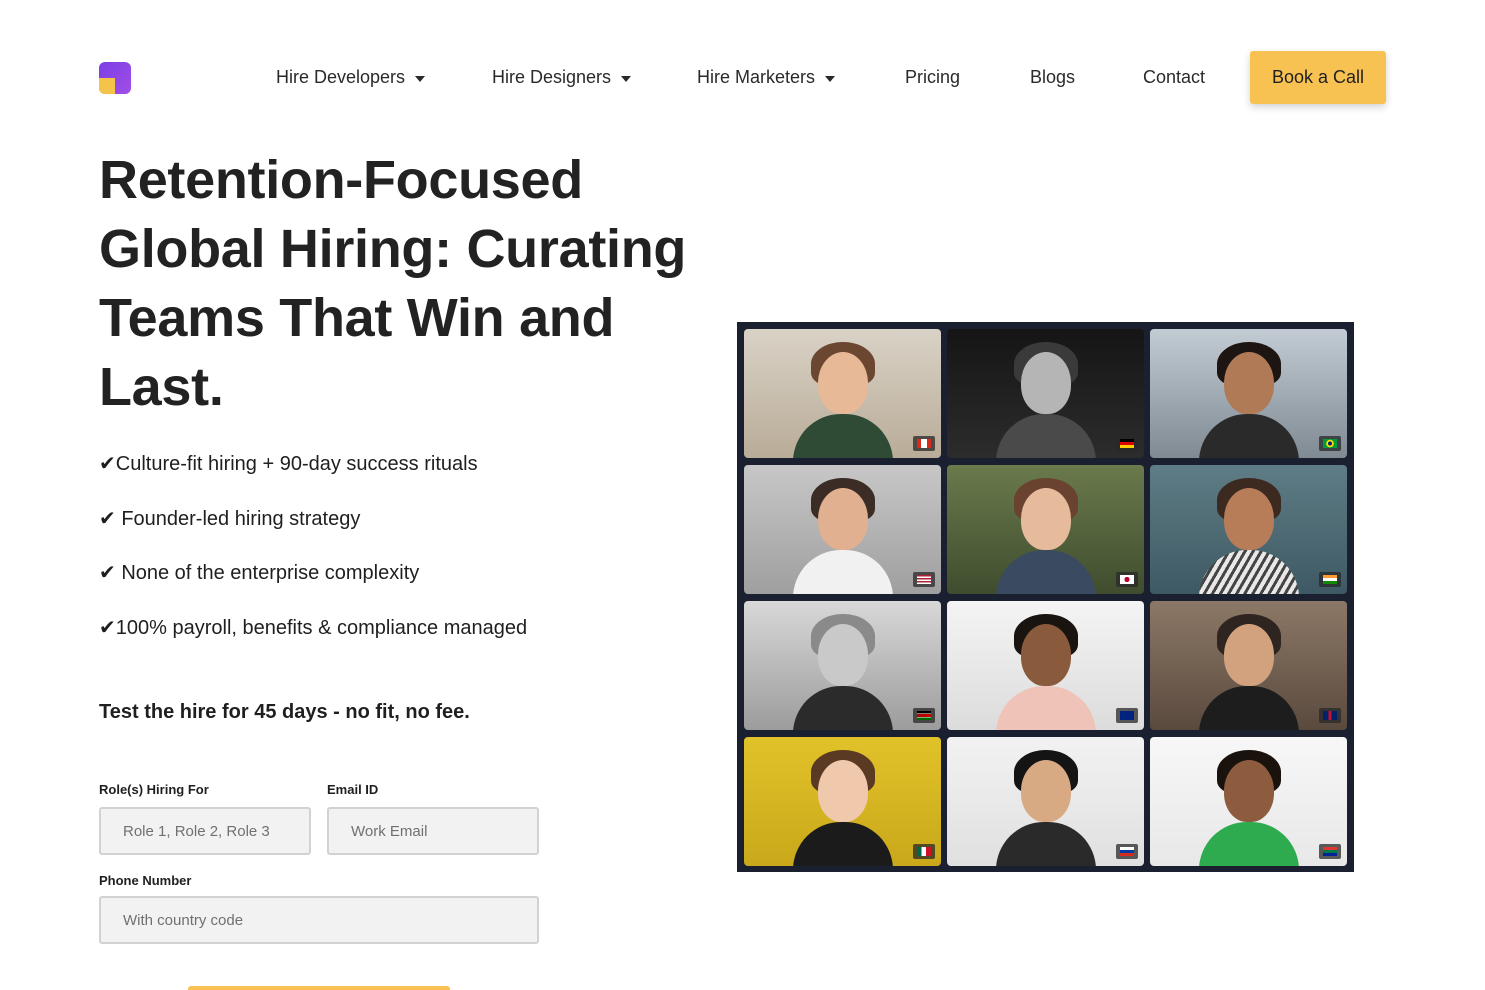 Image resolution: width=1485 pixels, height=990 pixels. What do you see at coordinates (1248, 529) in the screenshot?
I see `photo-woman-striped-jacket` at bounding box center [1248, 529].